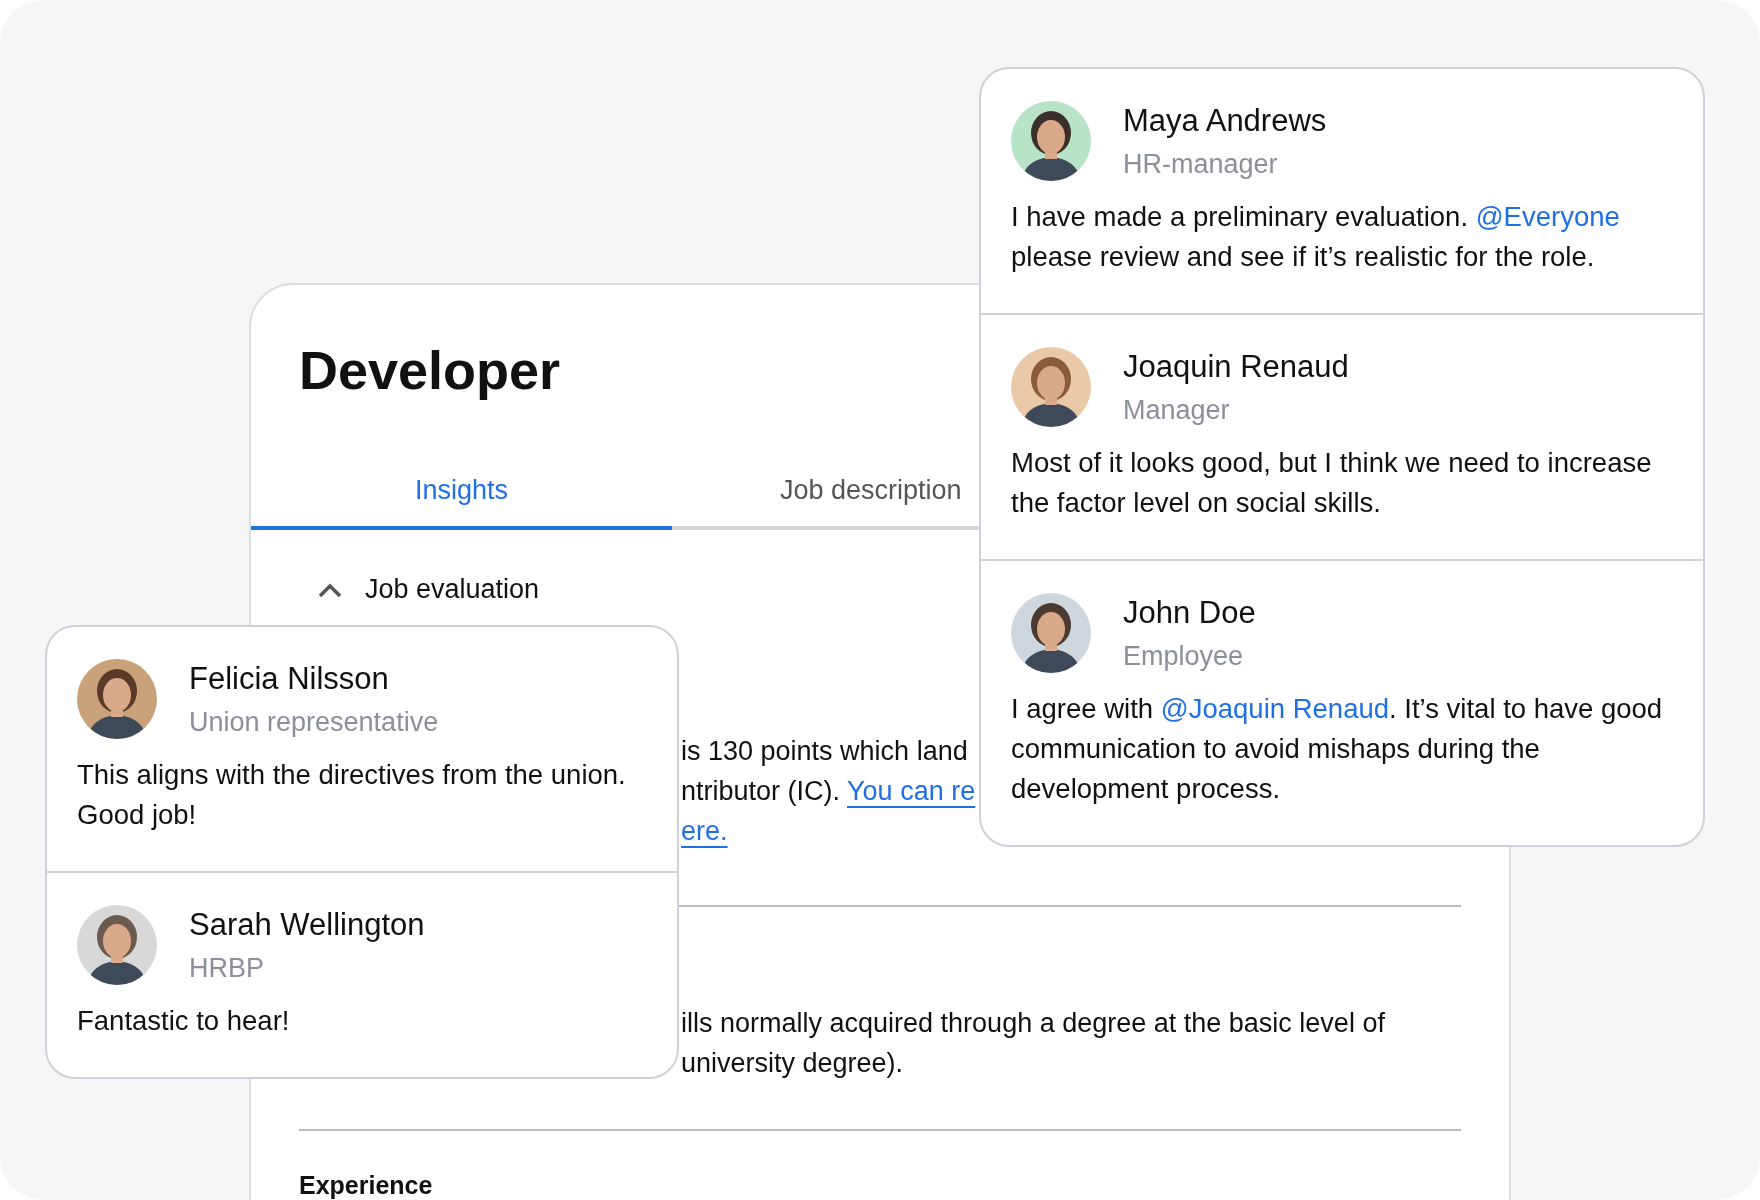 Image resolution: width=1760 pixels, height=1200 pixels. Describe the element at coordinates (1177, 410) in the screenshot. I see `commenter-role: Manager` at that location.